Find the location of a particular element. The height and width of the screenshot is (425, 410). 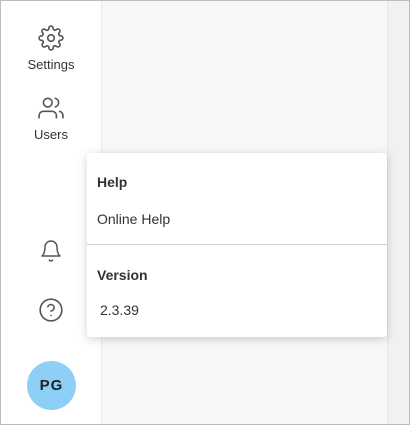

bell-icon is located at coordinates (51, 251).